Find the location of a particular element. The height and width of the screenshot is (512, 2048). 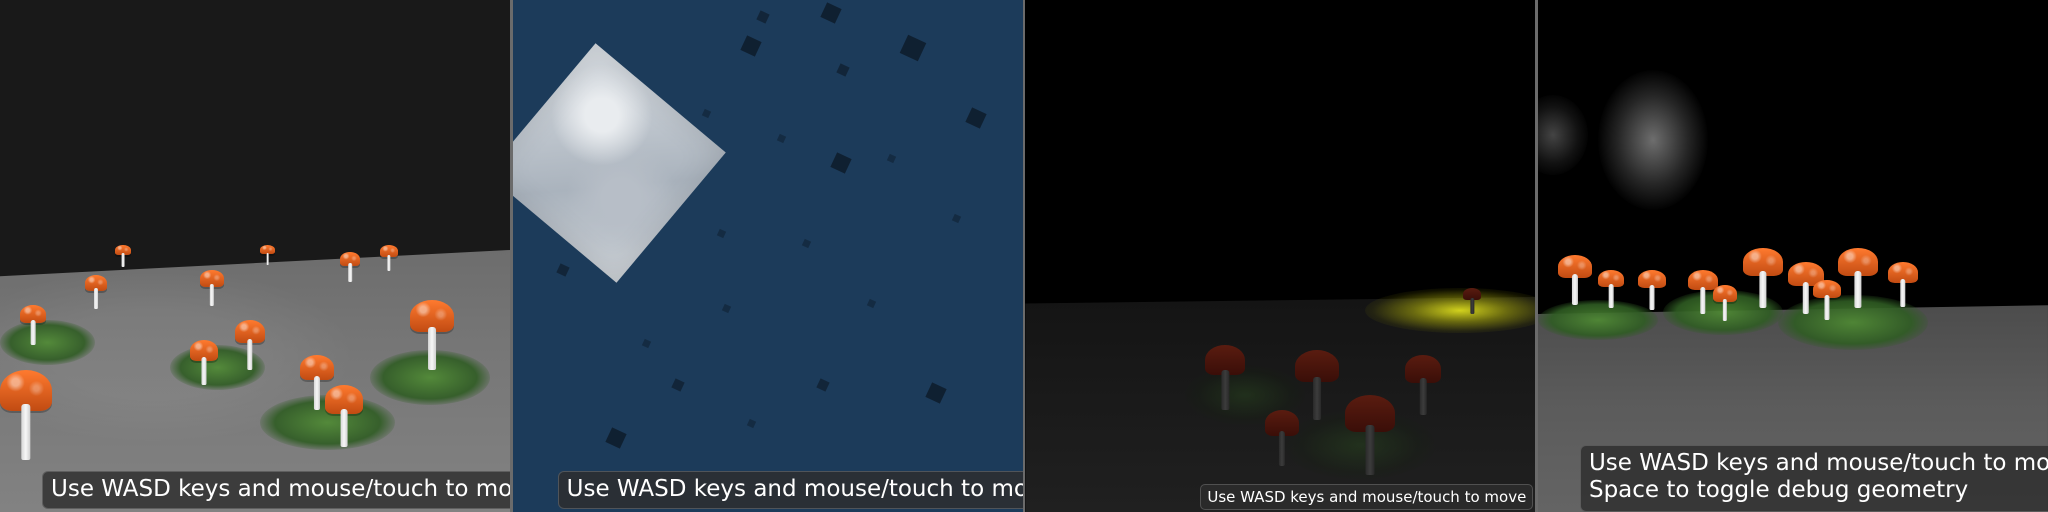

hud-line-debug-toggle: Space to toggle debug geometry is located at coordinates (1778, 490).